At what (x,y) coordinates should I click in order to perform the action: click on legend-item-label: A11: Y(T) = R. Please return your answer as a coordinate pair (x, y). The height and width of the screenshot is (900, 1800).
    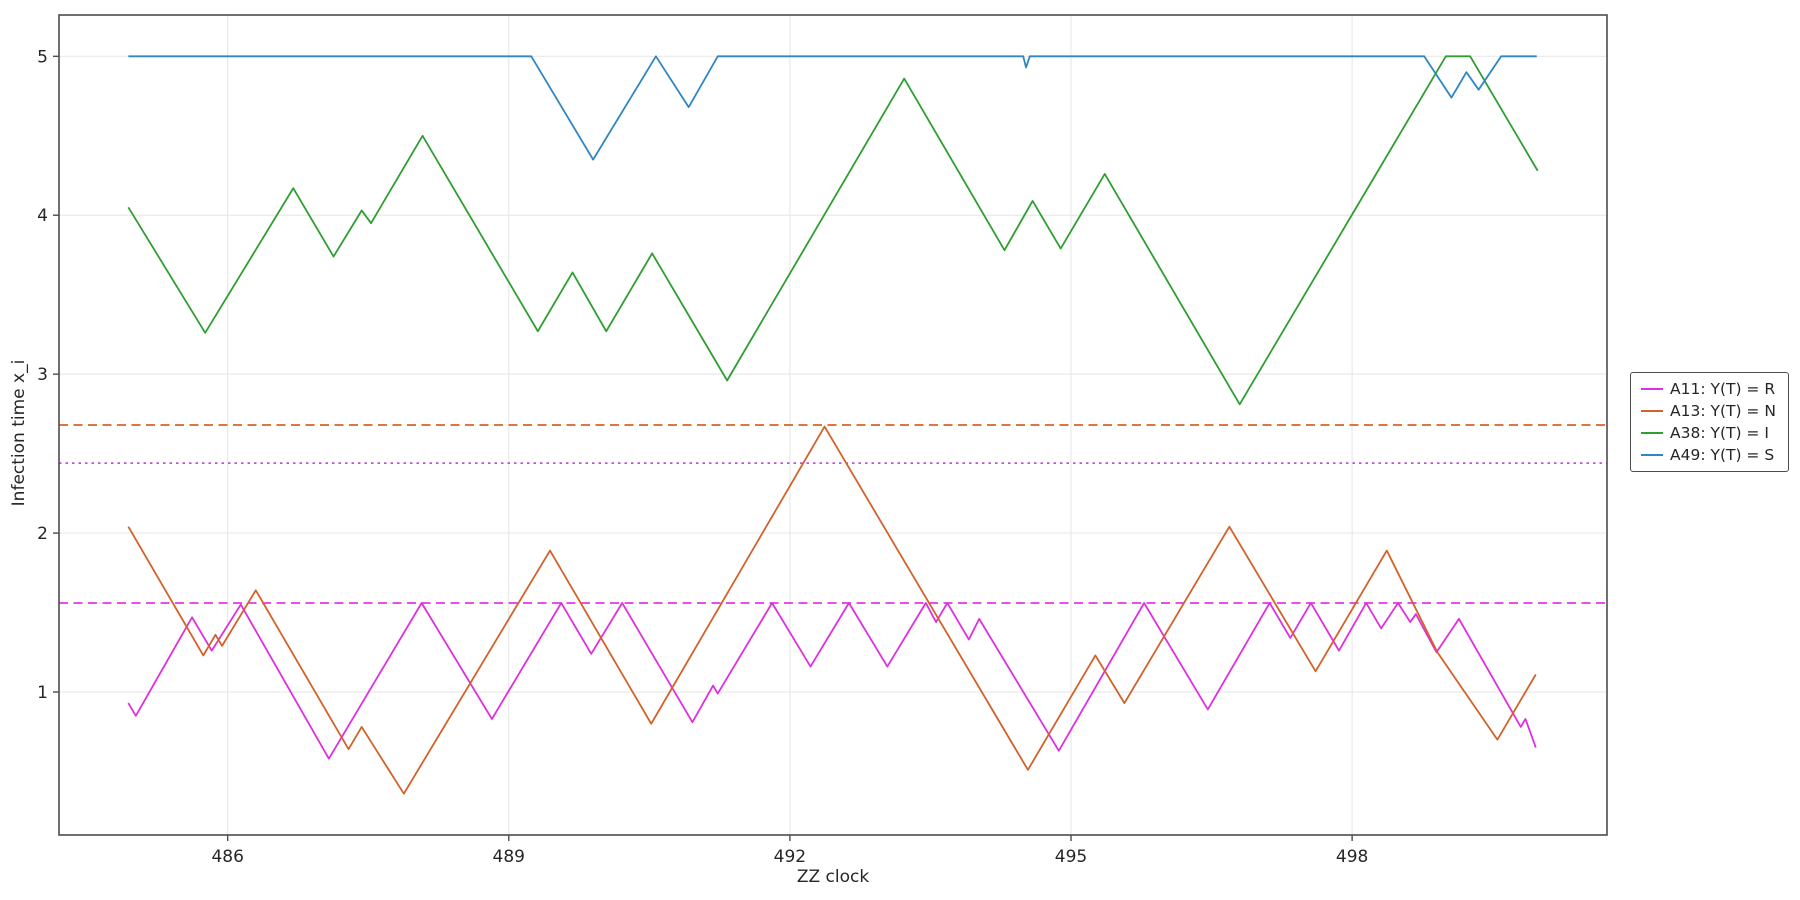
    Looking at the image, I should click on (1723, 389).